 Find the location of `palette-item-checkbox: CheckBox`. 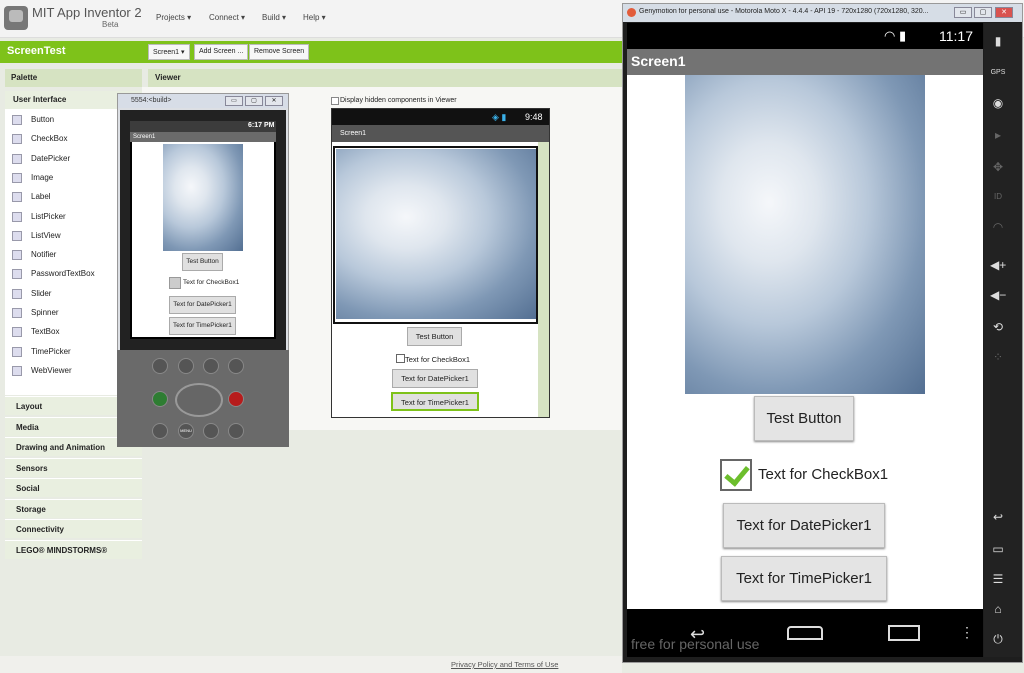

palette-item-checkbox: CheckBox is located at coordinates (70, 139).